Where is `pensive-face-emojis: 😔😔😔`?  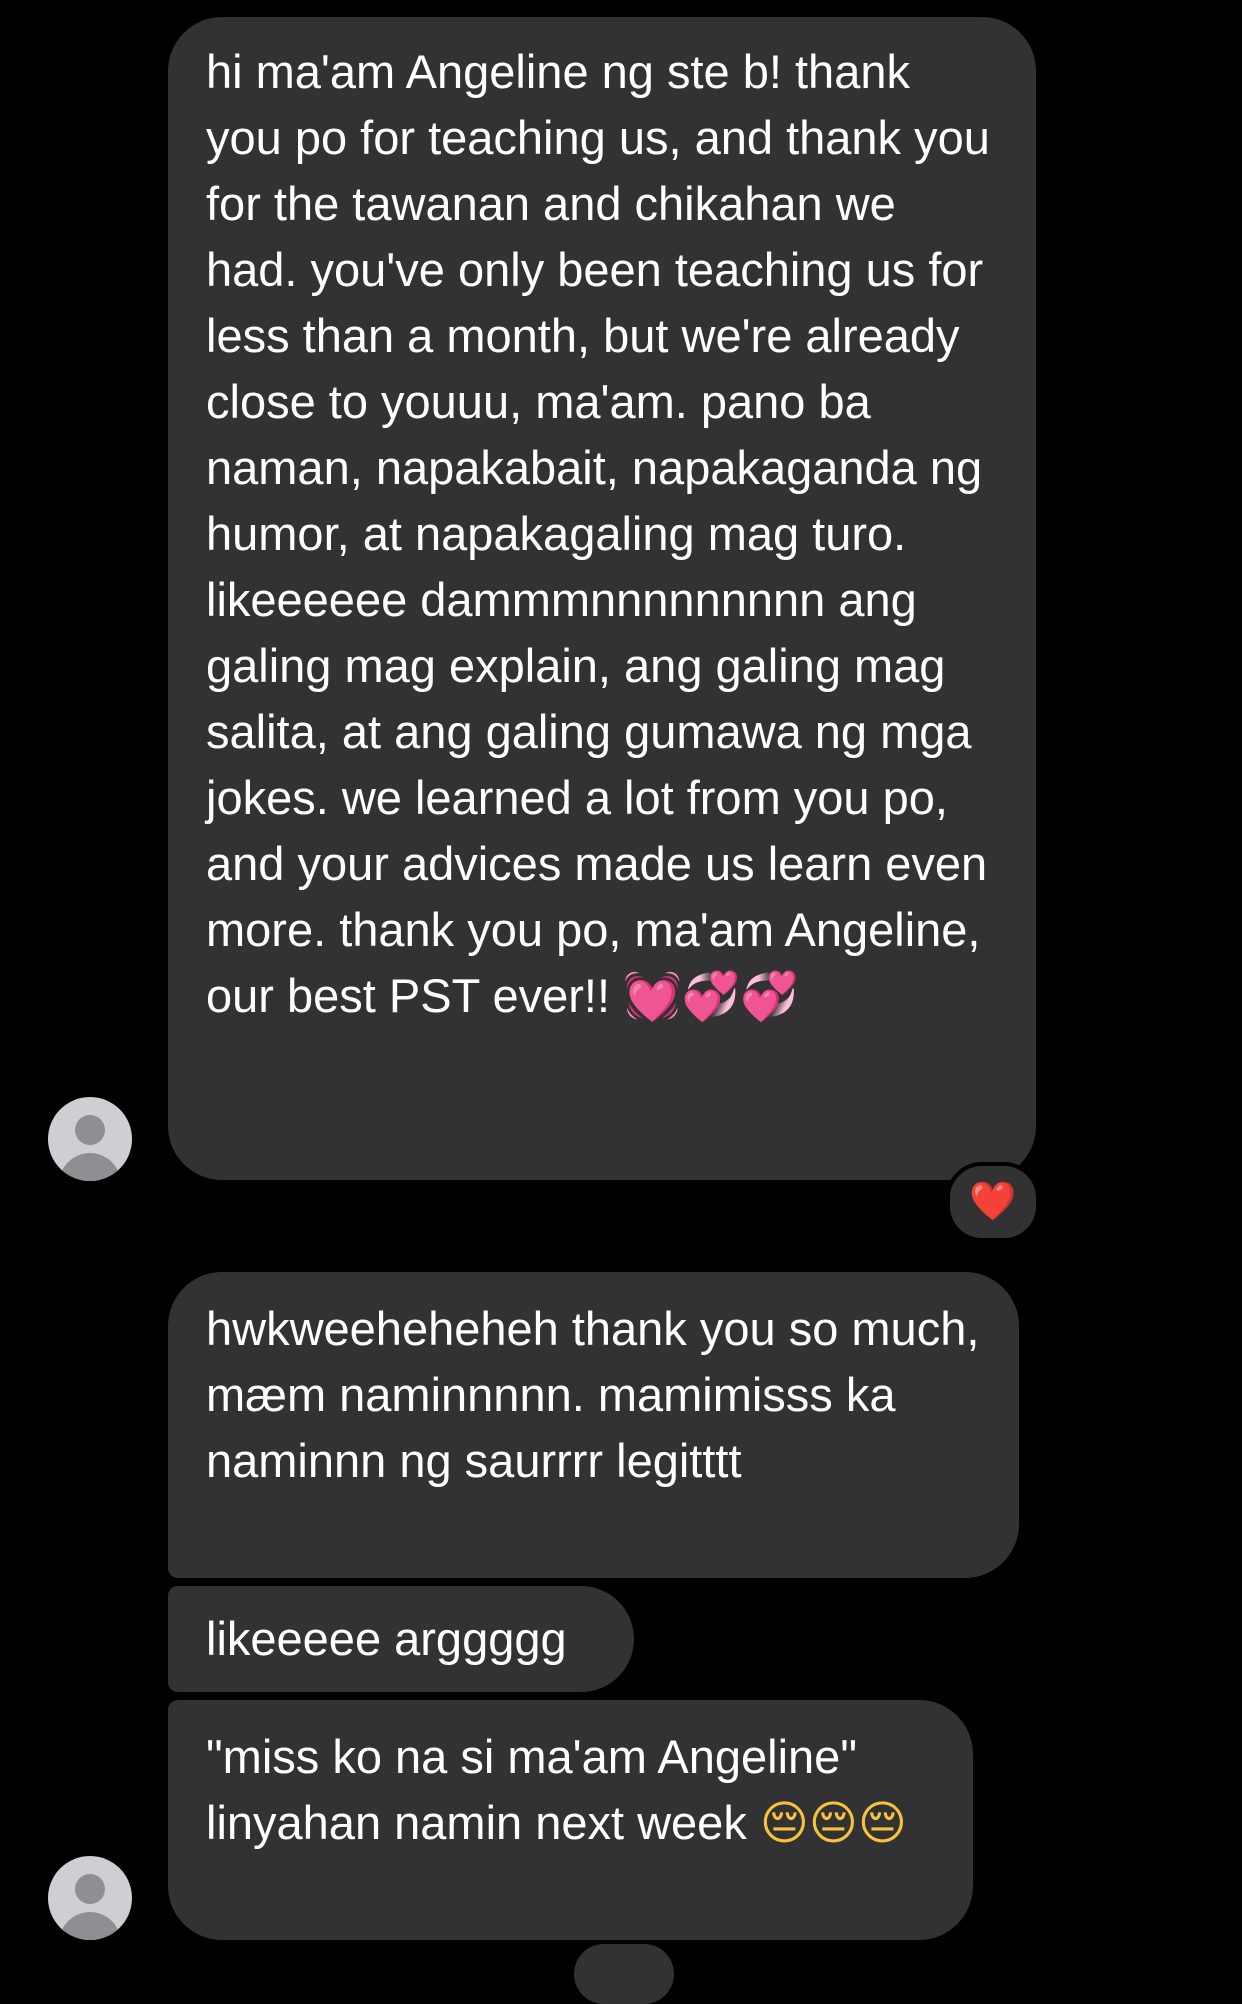
pensive-face-emojis: 😔😔😔 is located at coordinates (833, 1822).